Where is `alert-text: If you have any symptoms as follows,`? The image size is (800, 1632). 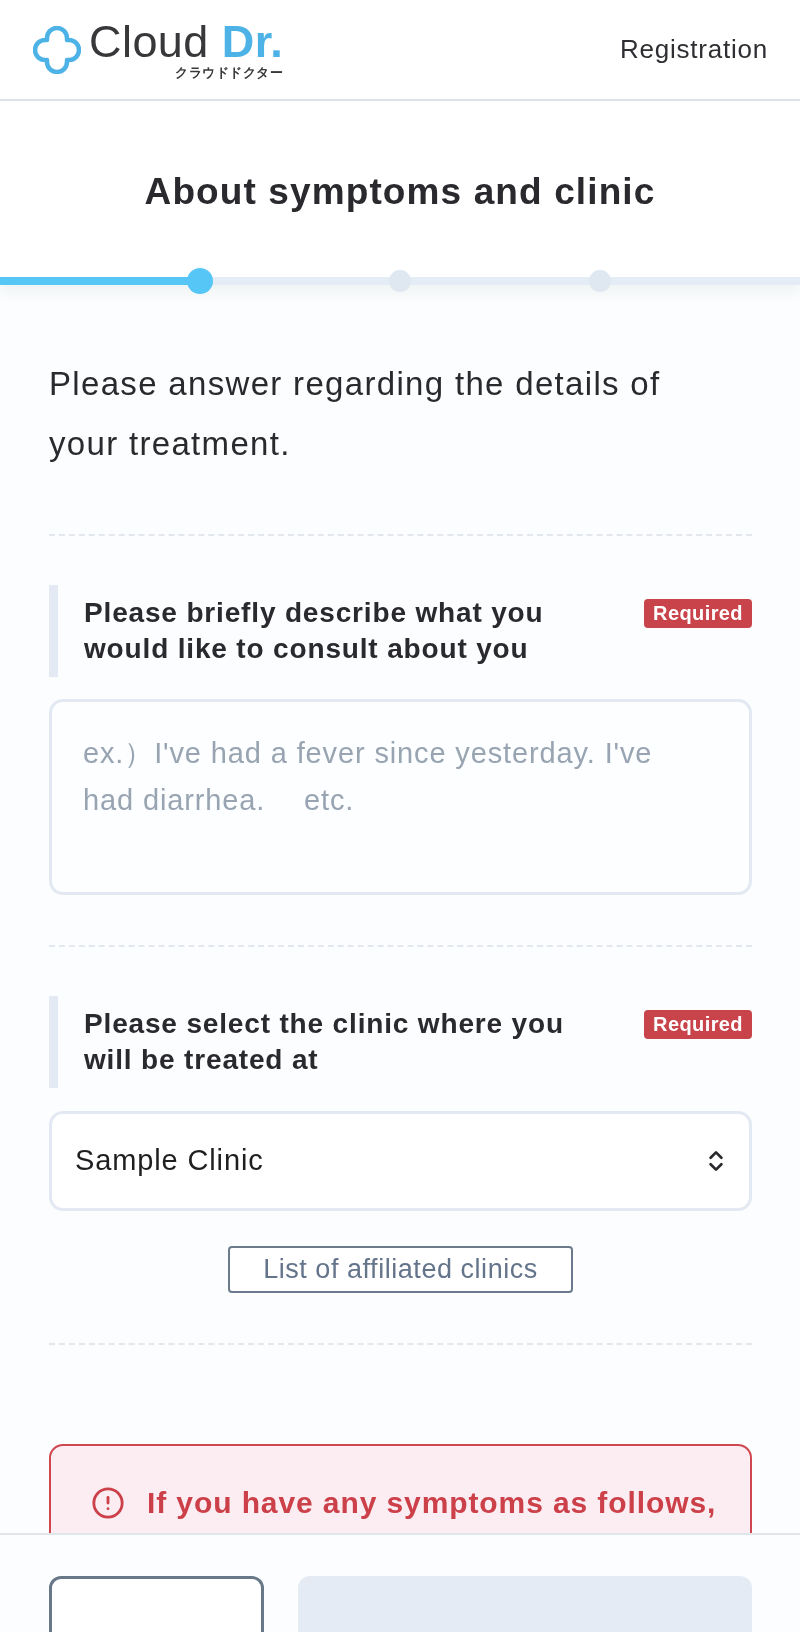
alert-text: If you have any symptoms as follows, is located at coordinates (432, 1503).